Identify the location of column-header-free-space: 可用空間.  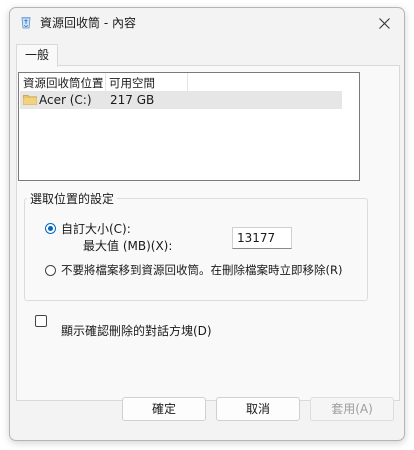
(132, 83).